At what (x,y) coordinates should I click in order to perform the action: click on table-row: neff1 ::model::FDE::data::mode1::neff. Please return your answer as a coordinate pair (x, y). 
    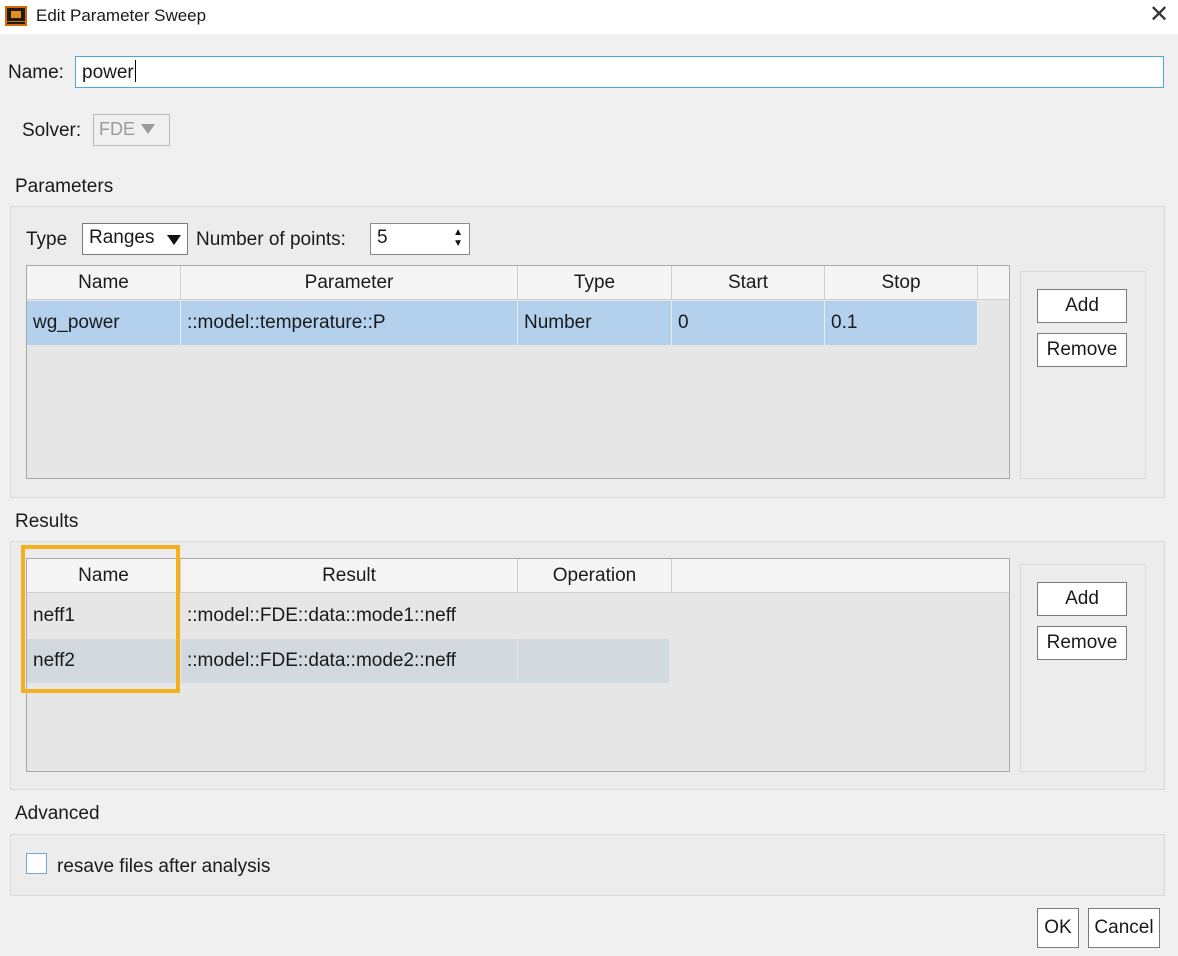
    Looking at the image, I should click on (349, 616).